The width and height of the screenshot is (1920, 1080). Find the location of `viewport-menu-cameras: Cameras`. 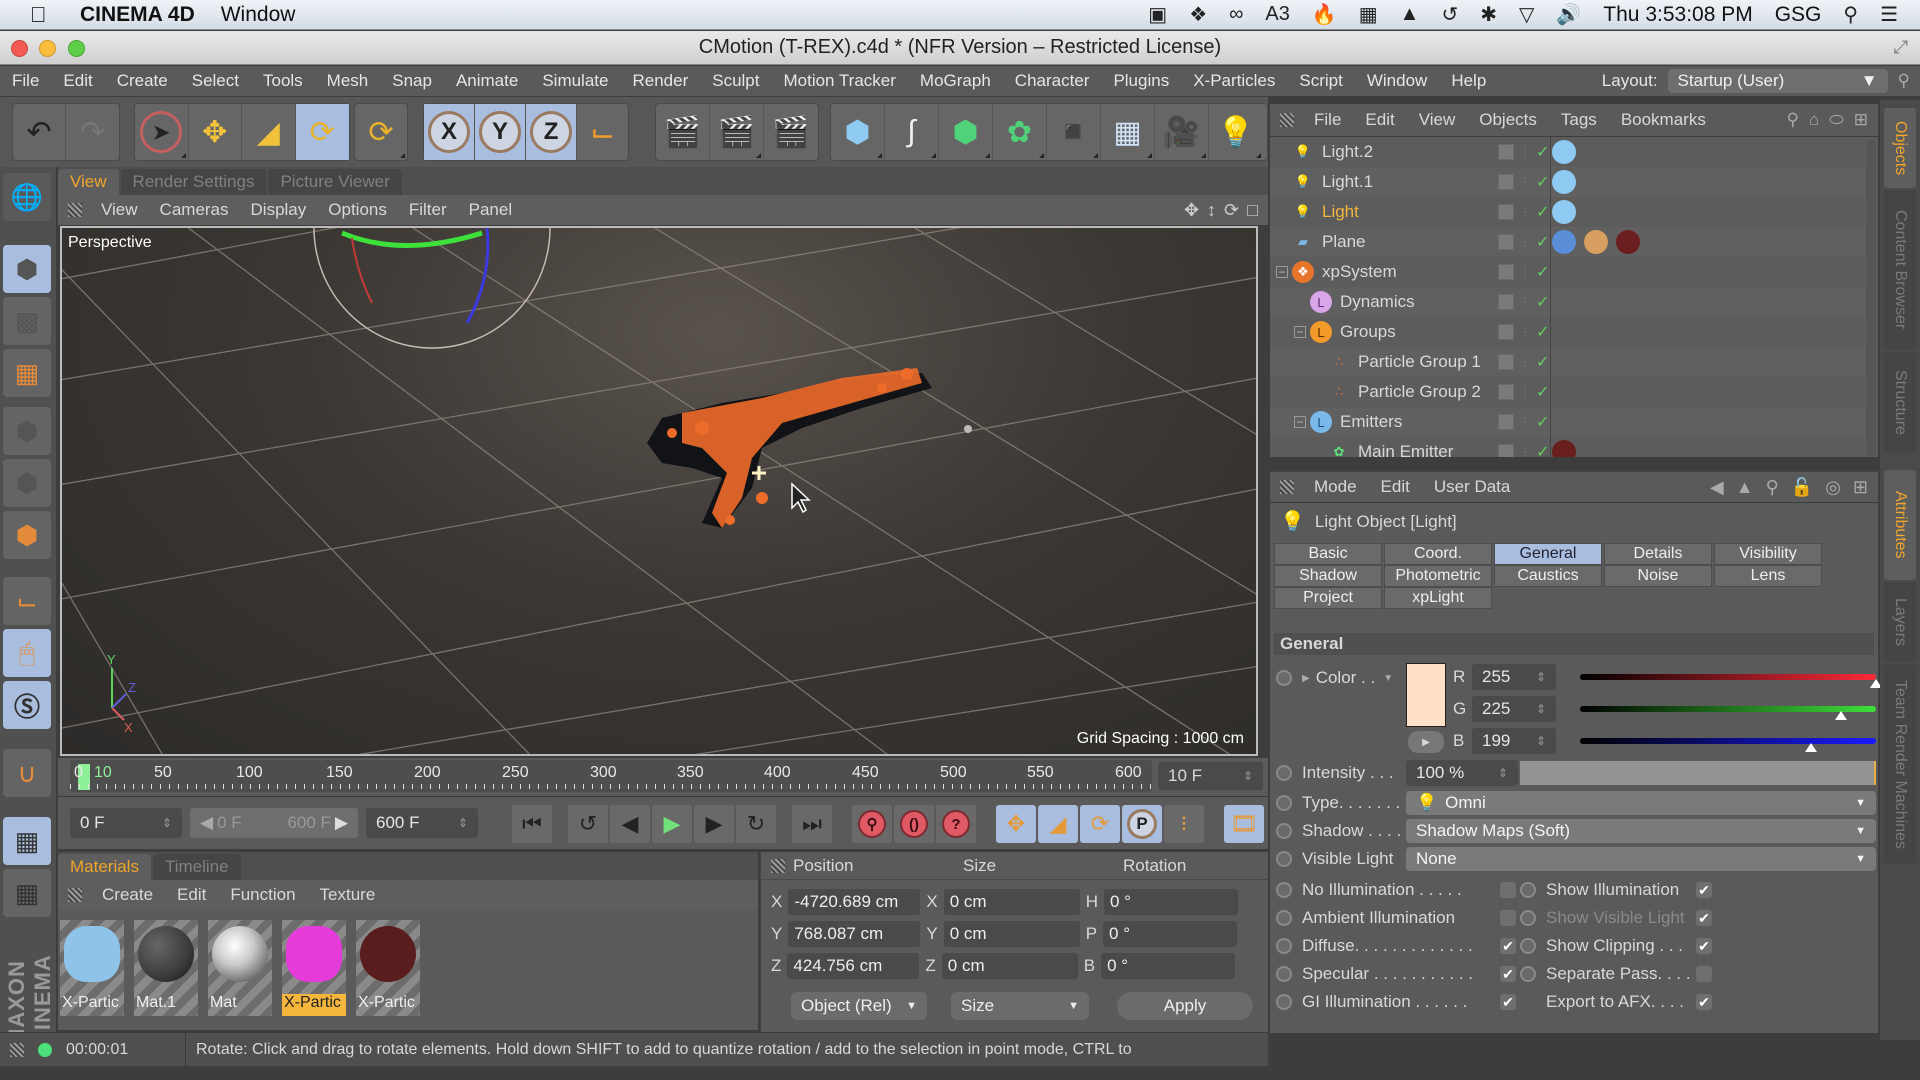

viewport-menu-cameras: Cameras is located at coordinates (194, 210).